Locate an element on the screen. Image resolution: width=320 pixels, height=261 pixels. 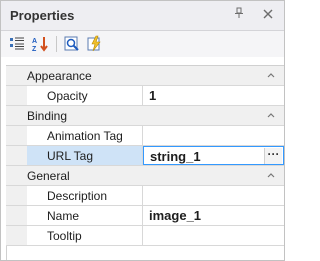
property-name: URL Tag is located at coordinates (85, 155).